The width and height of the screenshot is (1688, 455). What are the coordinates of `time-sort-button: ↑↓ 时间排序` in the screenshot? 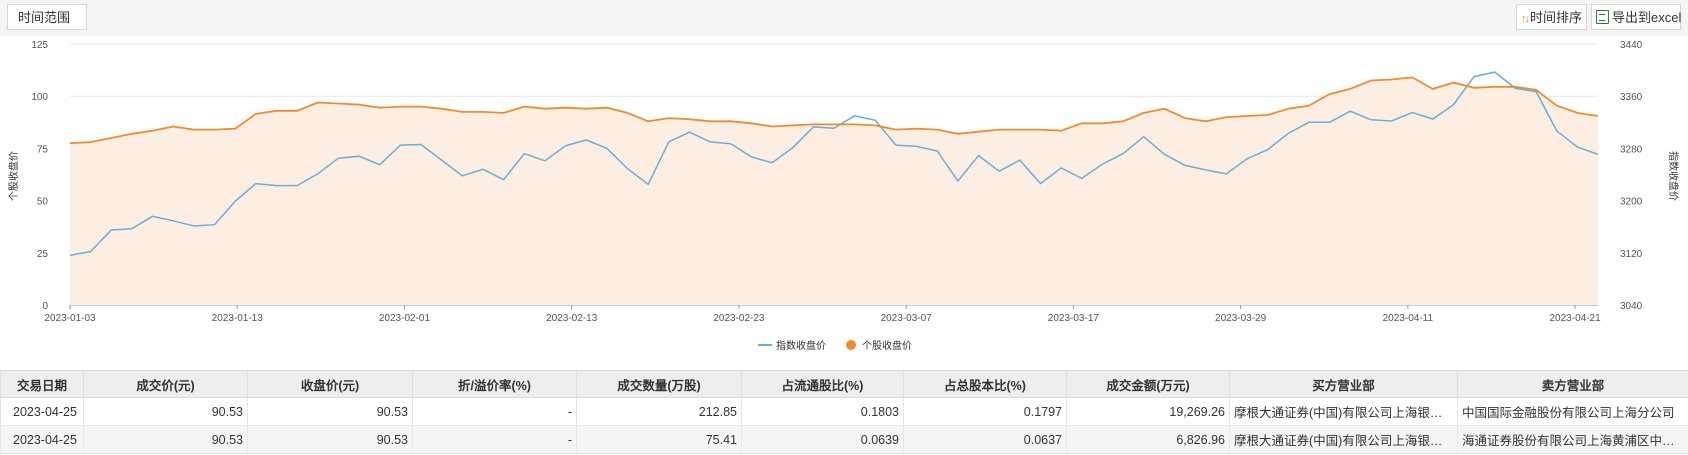 It's located at (1551, 17).